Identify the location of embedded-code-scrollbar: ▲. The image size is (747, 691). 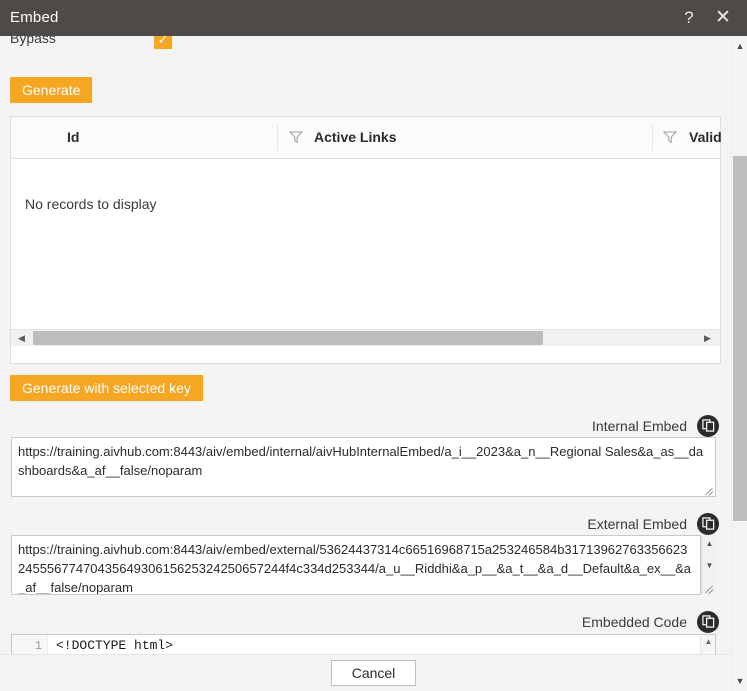
(707, 644).